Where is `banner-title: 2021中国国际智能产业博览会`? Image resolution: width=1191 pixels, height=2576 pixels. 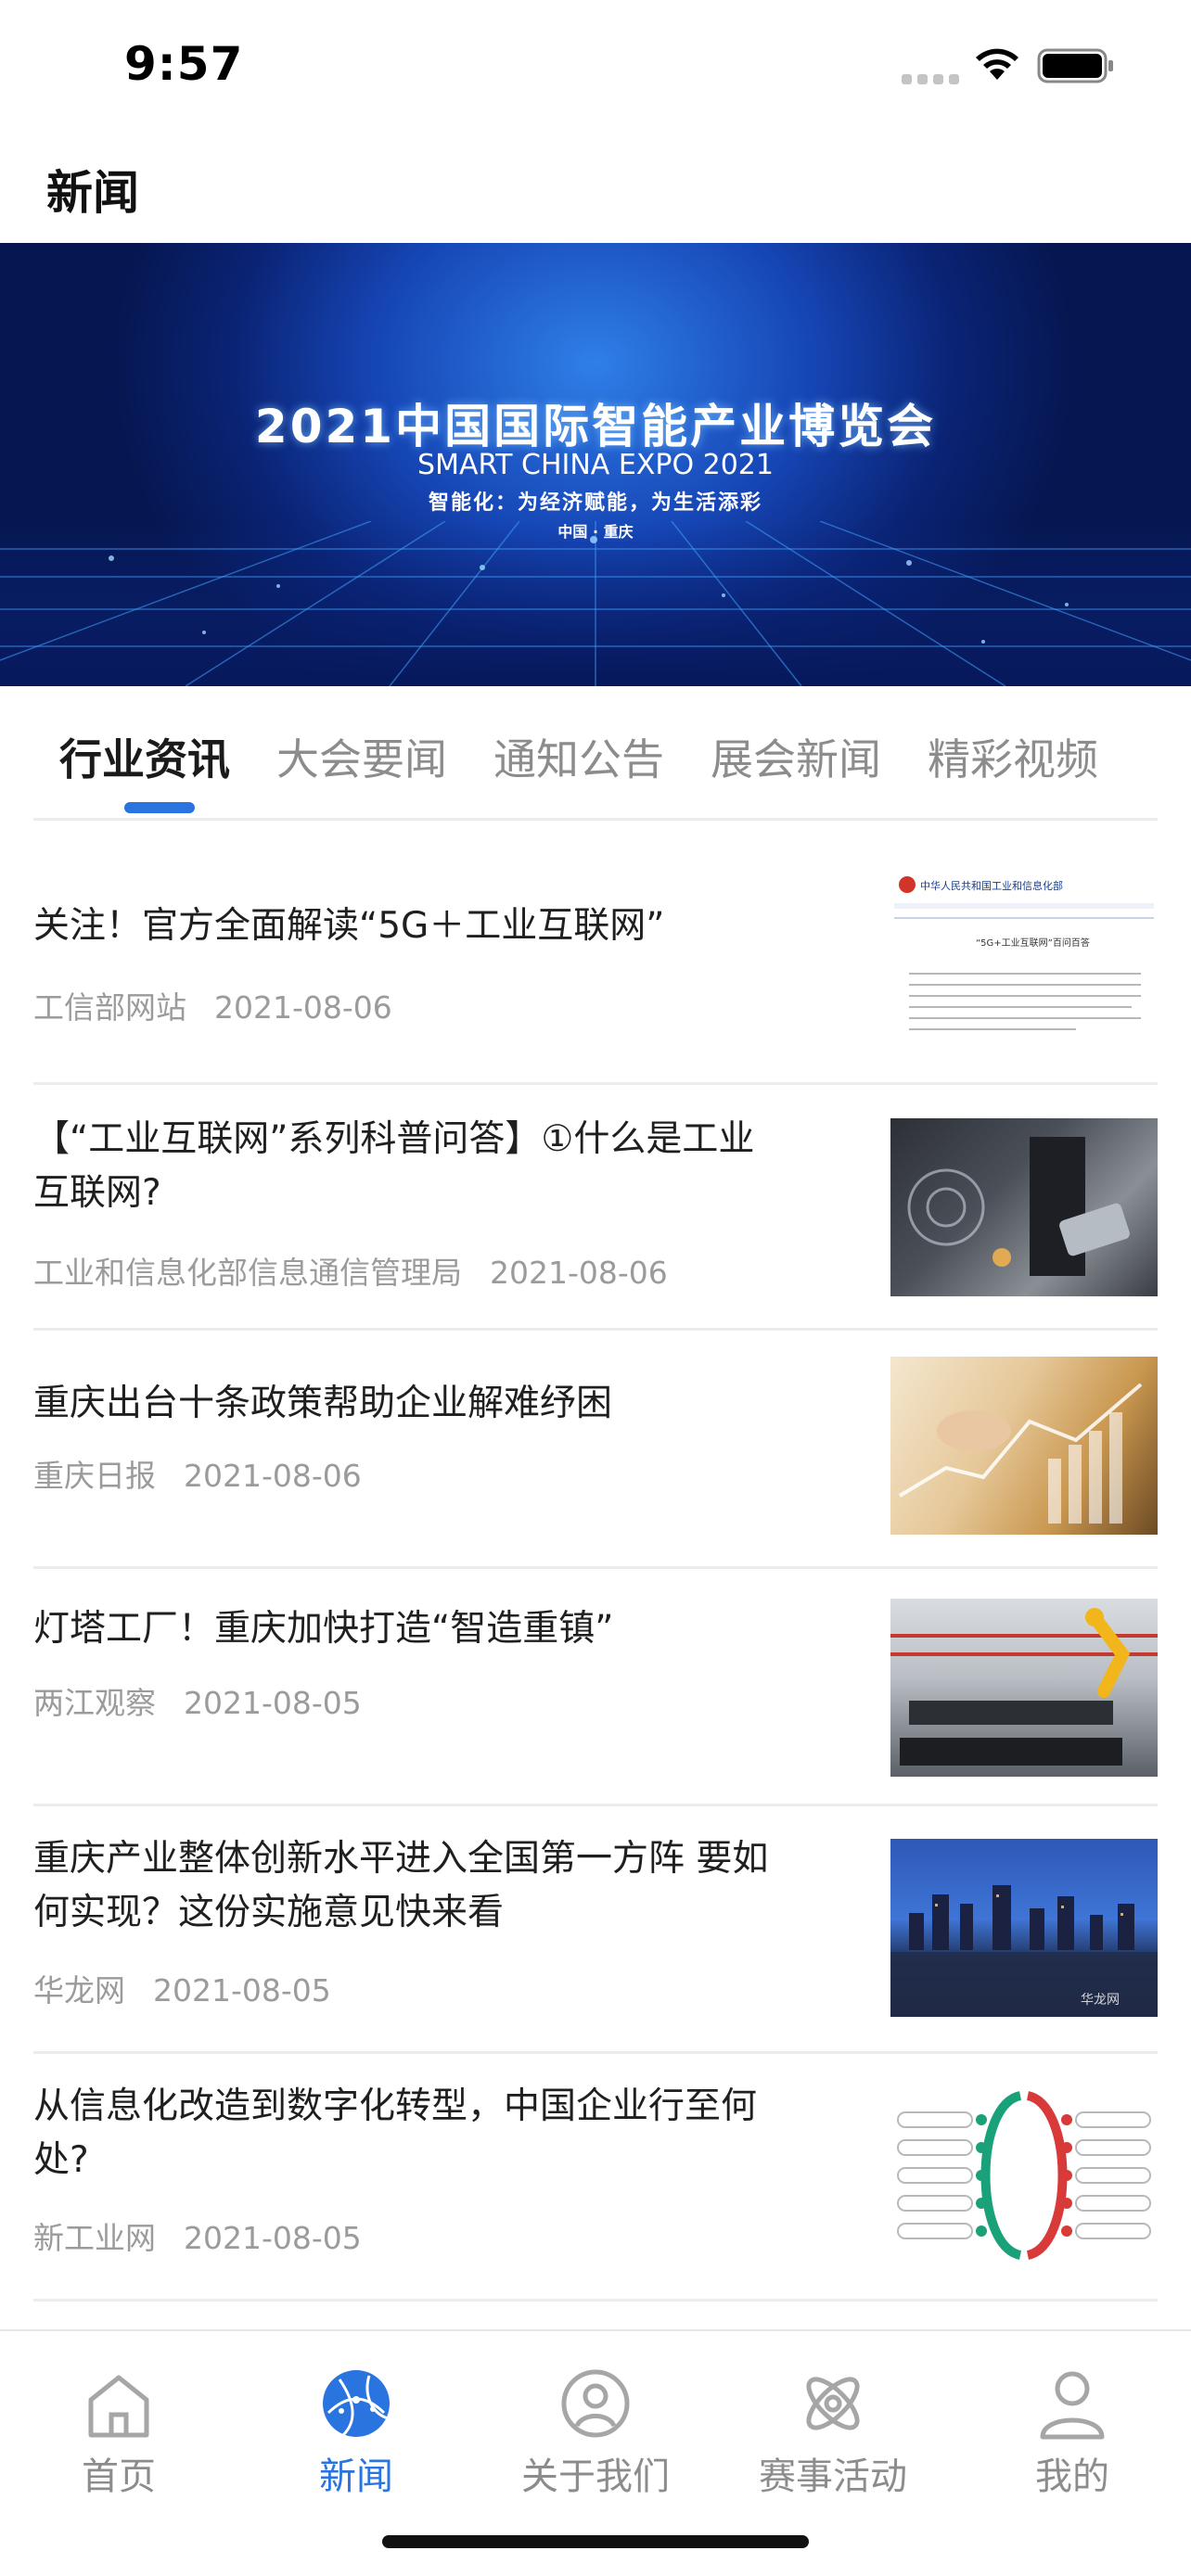 banner-title: 2021中国国际智能产业博览会 is located at coordinates (595, 426).